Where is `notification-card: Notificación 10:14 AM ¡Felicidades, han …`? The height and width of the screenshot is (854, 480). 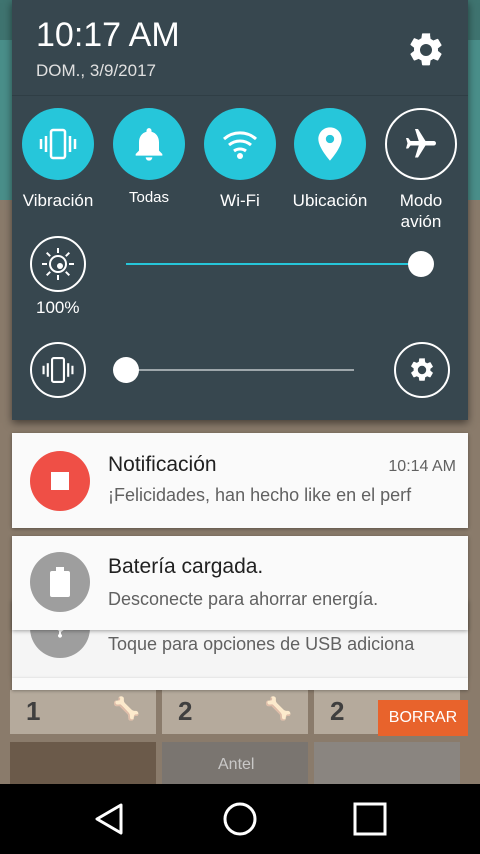
notification-card: Notificación 10:14 AM ¡Felicidades, han … is located at coordinates (240, 480).